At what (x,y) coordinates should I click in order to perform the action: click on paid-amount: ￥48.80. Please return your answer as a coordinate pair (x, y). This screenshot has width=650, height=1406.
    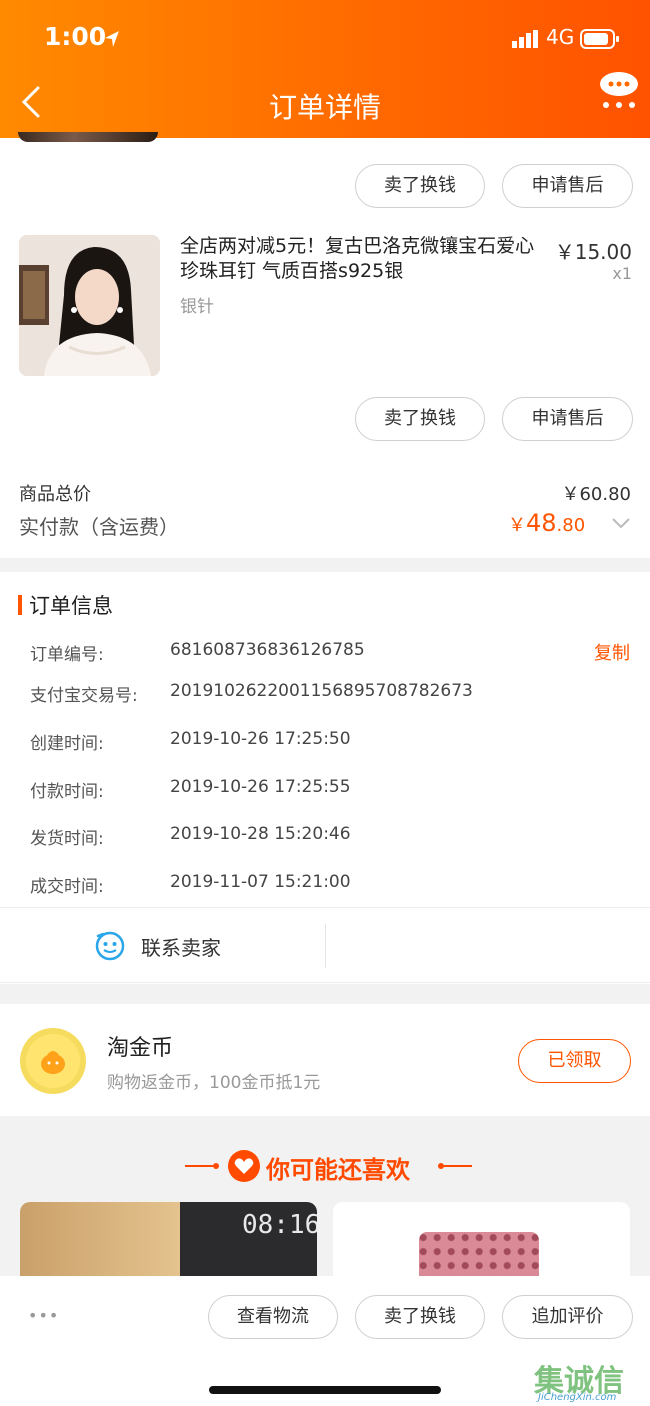
    Looking at the image, I should click on (546, 523).